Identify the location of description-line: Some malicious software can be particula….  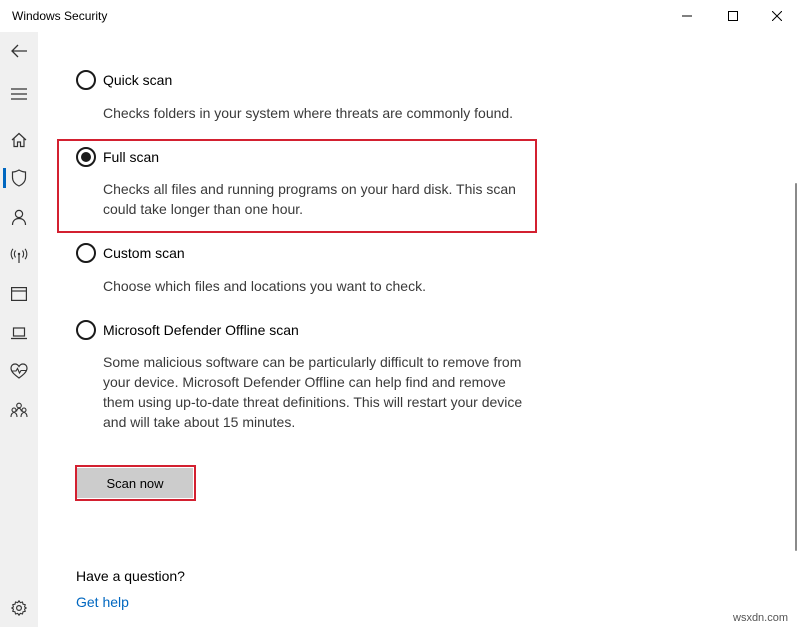
(312, 362).